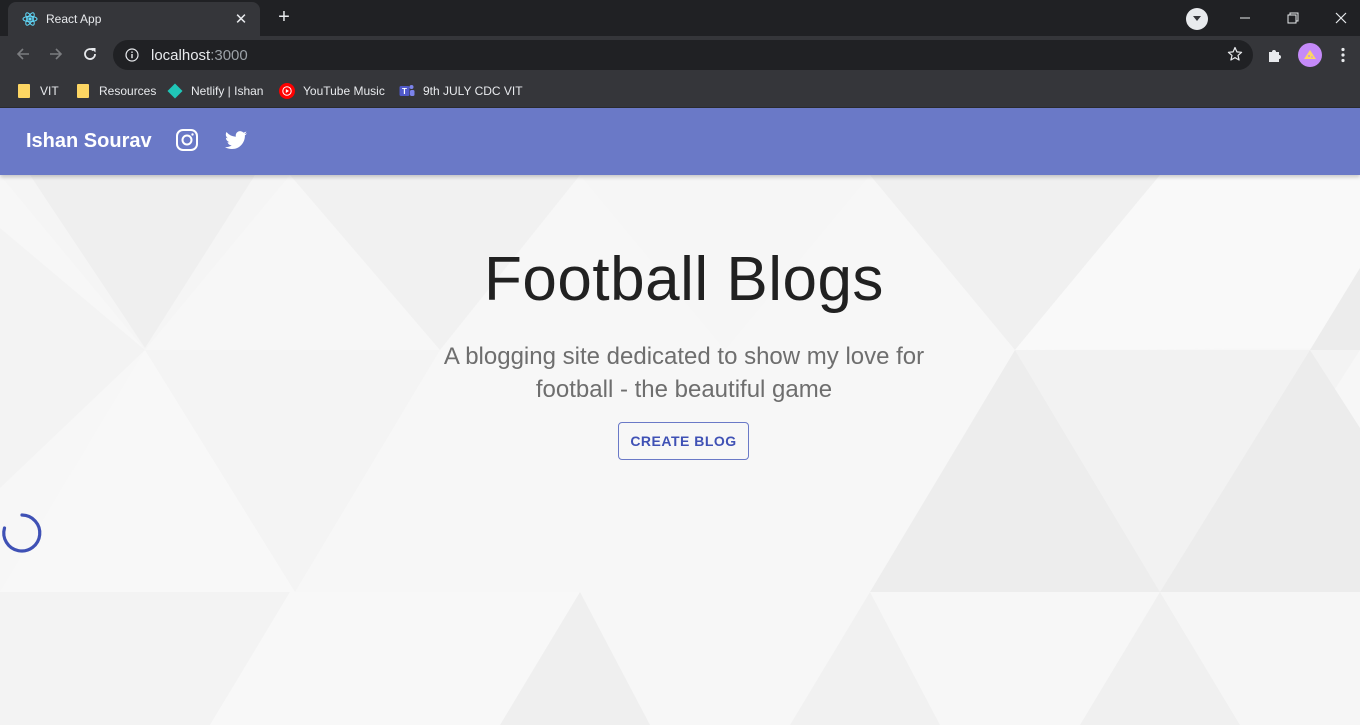 Image resolution: width=1360 pixels, height=725 pixels. Describe the element at coordinates (56, 54) in the screenshot. I see `forward-icon` at that location.